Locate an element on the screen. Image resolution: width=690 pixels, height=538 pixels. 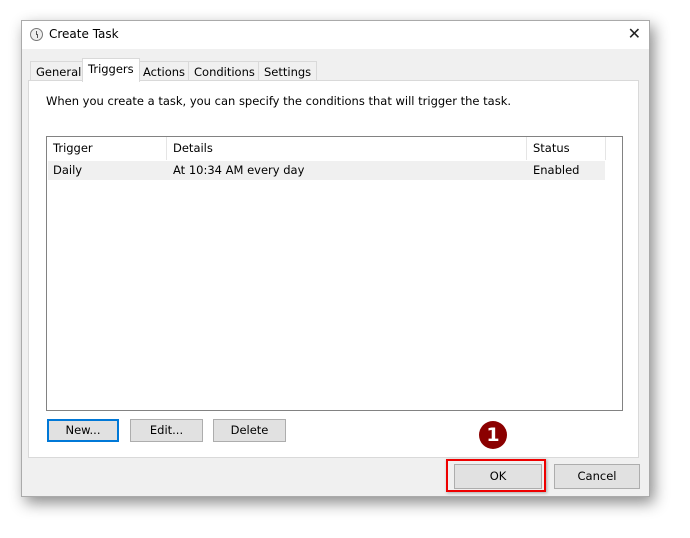
tab-settings: Settings is located at coordinates (288, 71).